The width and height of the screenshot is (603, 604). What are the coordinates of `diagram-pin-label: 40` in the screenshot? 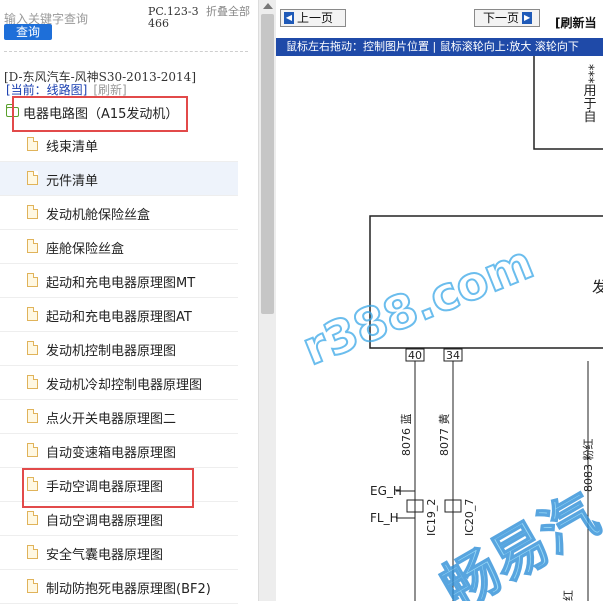 It's located at (415, 355).